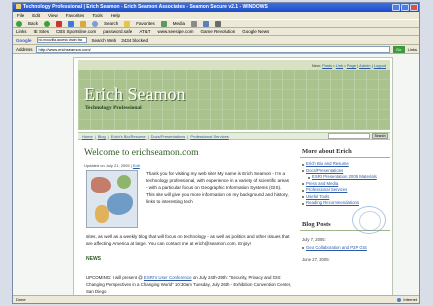 The height and width of the screenshot is (306, 433). What do you see at coordinates (351, 65) in the screenshot?
I see `new-page-link: Page` at bounding box center [351, 65].